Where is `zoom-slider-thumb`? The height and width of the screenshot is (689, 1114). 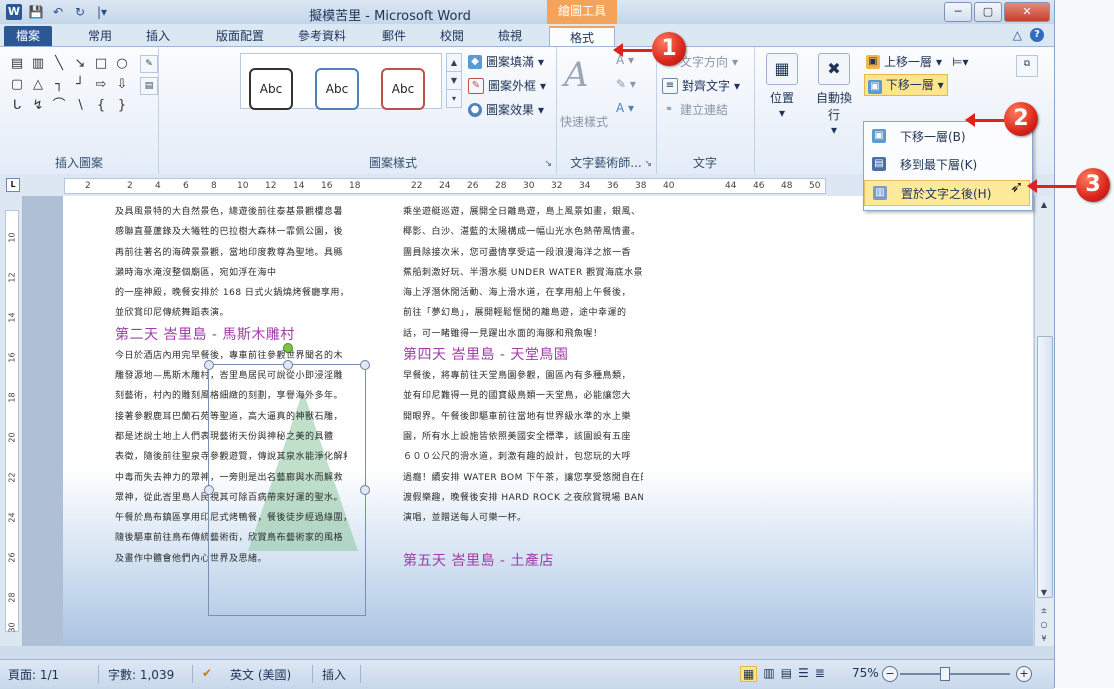 zoom-slider-thumb is located at coordinates (945, 674).